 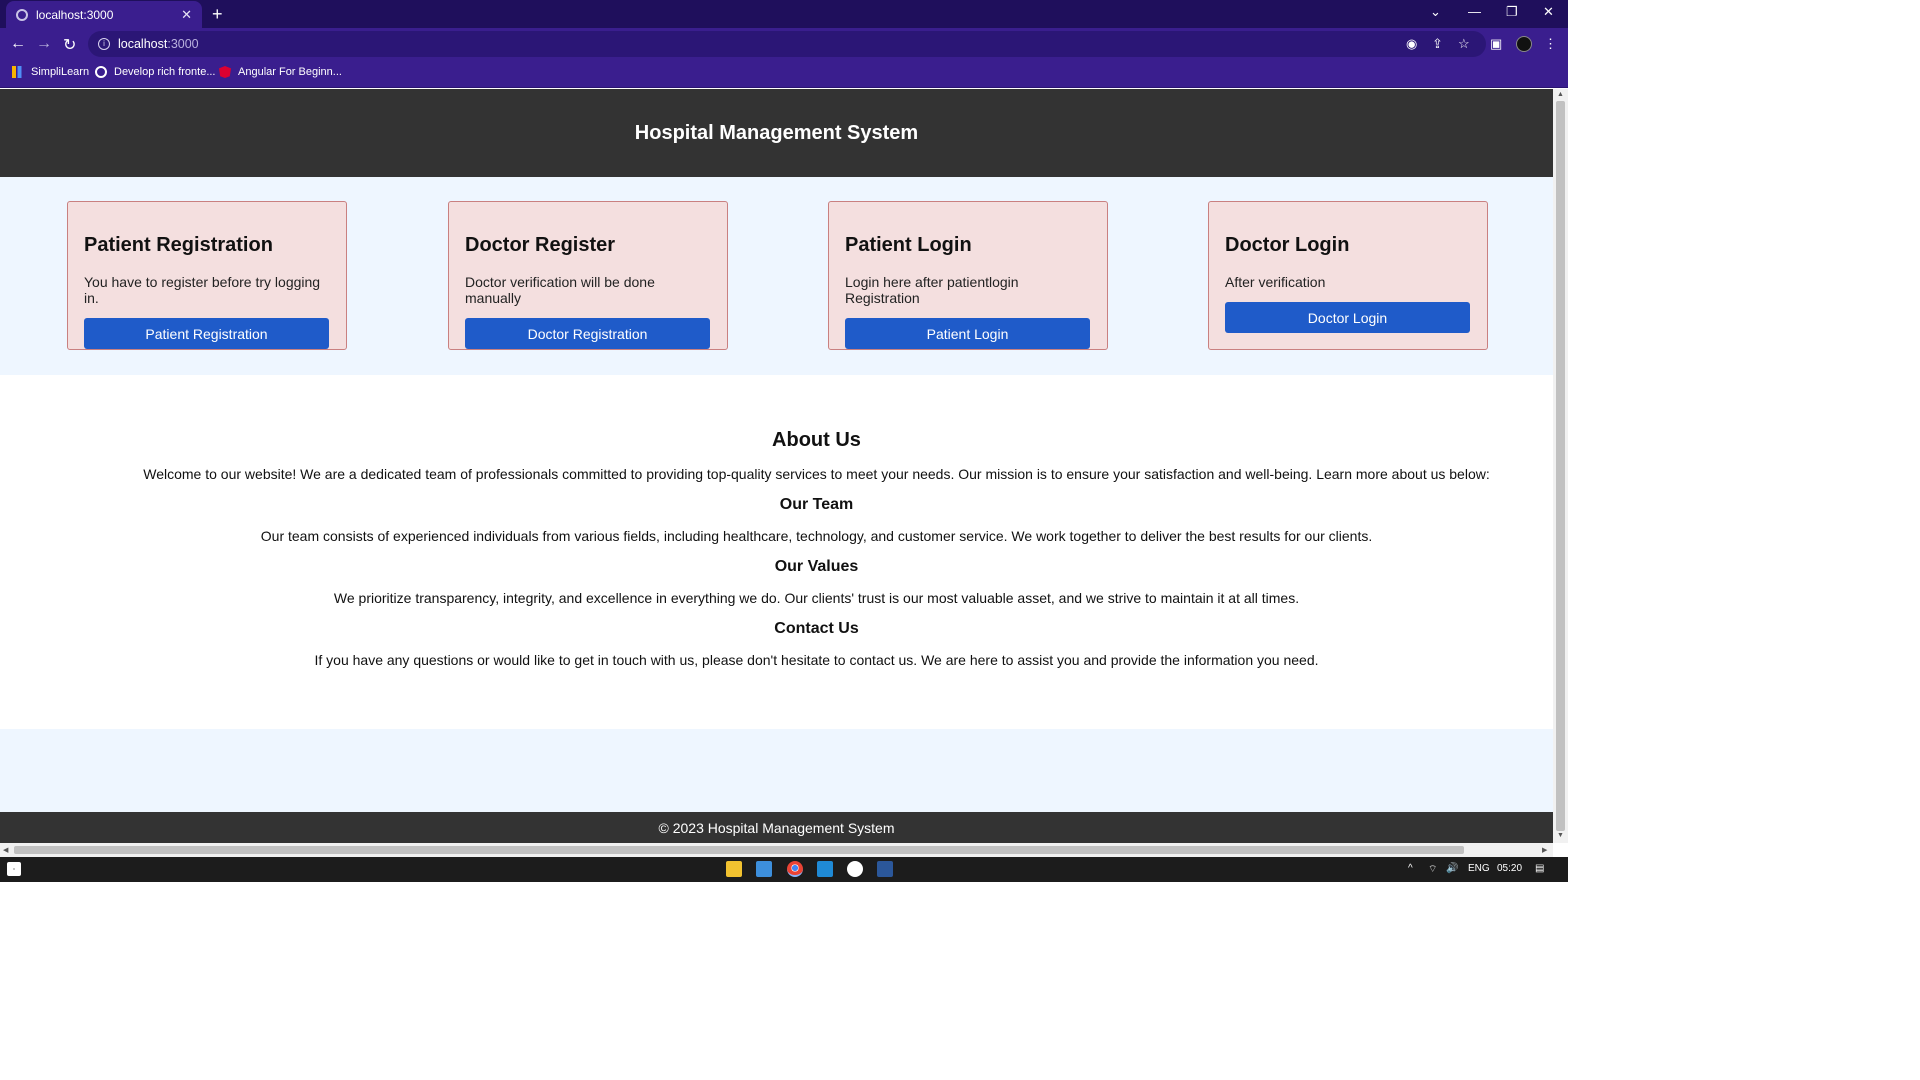 What do you see at coordinates (825, 869) in the screenshot?
I see `vscode-icon` at bounding box center [825, 869].